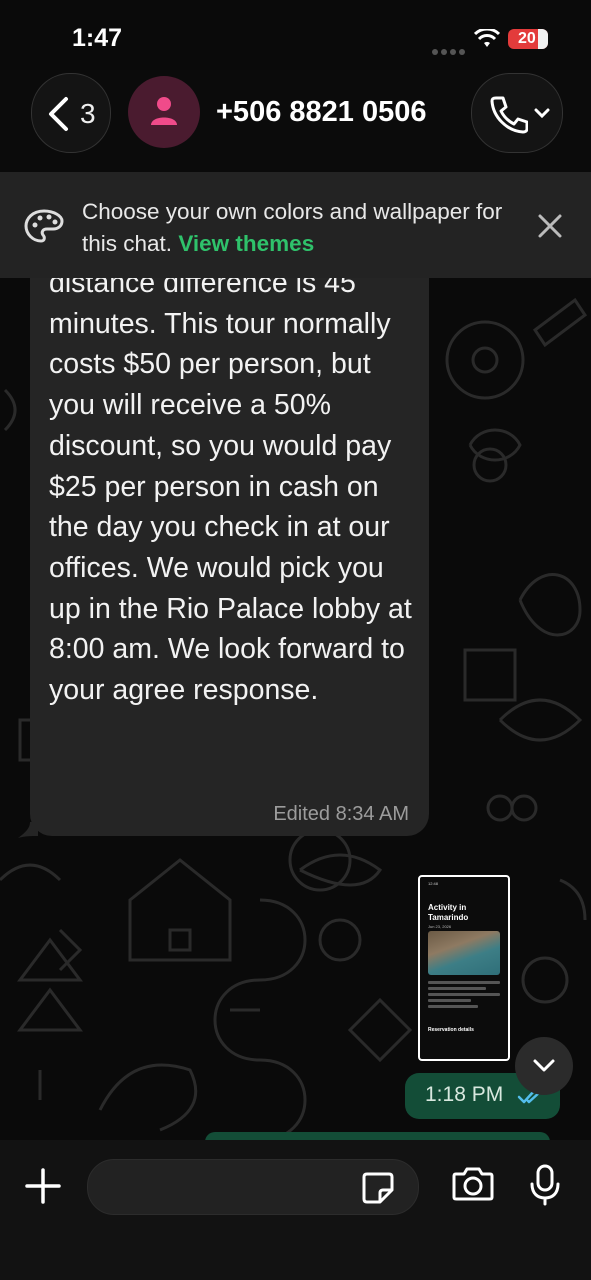 The height and width of the screenshot is (1280, 591). I want to click on voice-call-button, so click(517, 113).